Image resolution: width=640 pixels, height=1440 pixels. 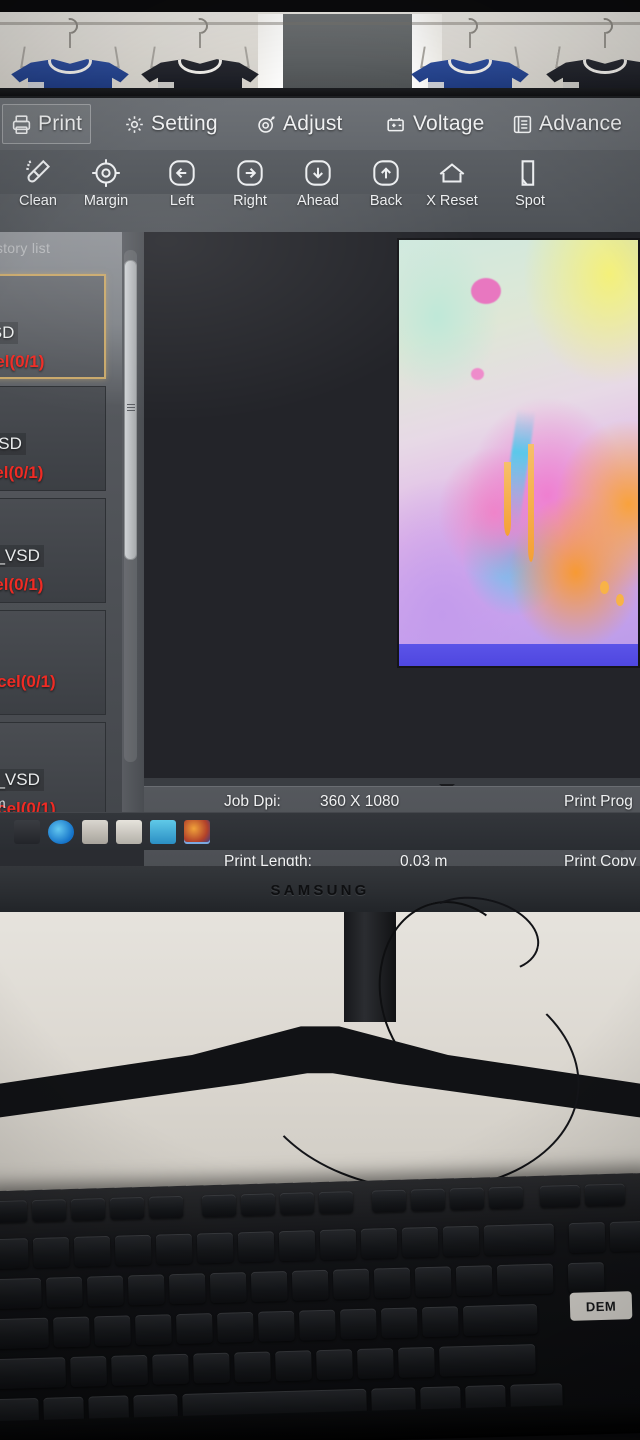 I want to click on tool-clean: Clean, so click(x=38, y=182).